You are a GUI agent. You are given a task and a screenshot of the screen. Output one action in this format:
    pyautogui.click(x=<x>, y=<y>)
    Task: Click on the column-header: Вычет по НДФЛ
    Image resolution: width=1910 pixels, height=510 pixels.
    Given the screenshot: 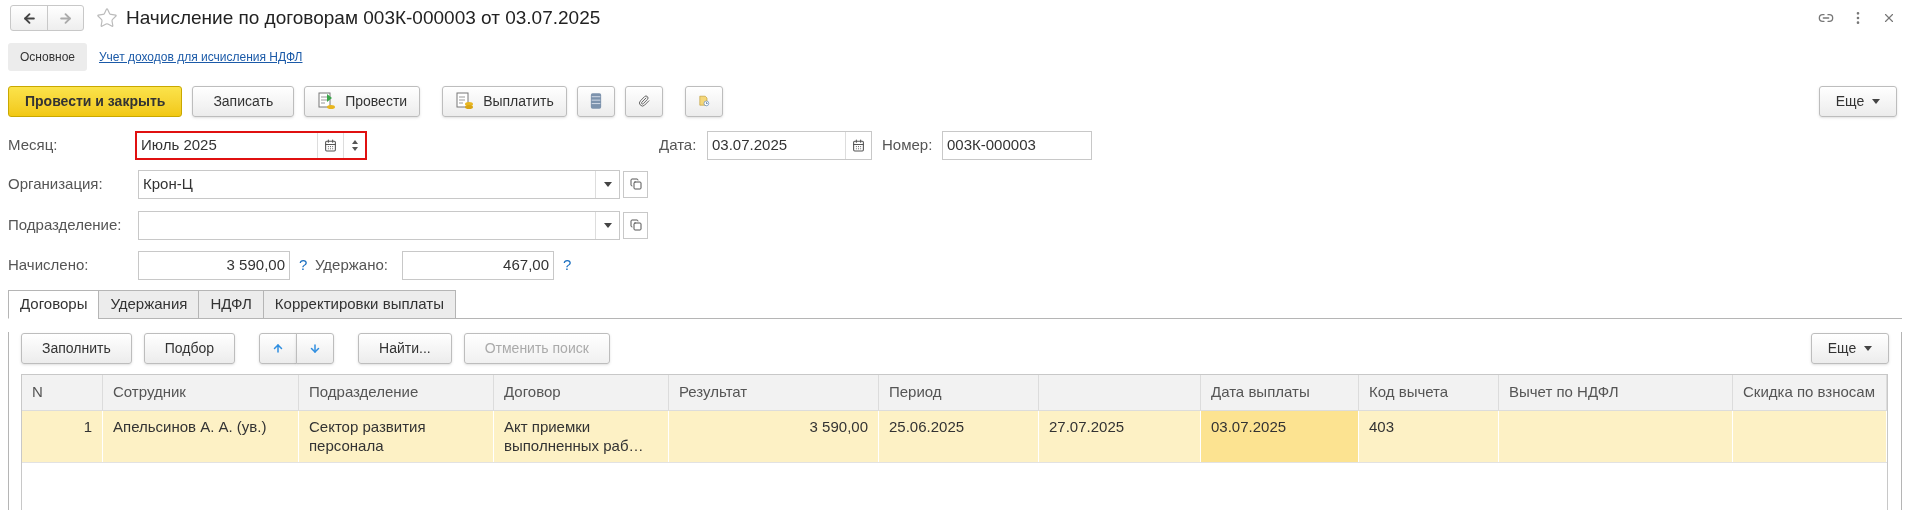 What is the action you would take?
    pyautogui.click(x=1616, y=392)
    